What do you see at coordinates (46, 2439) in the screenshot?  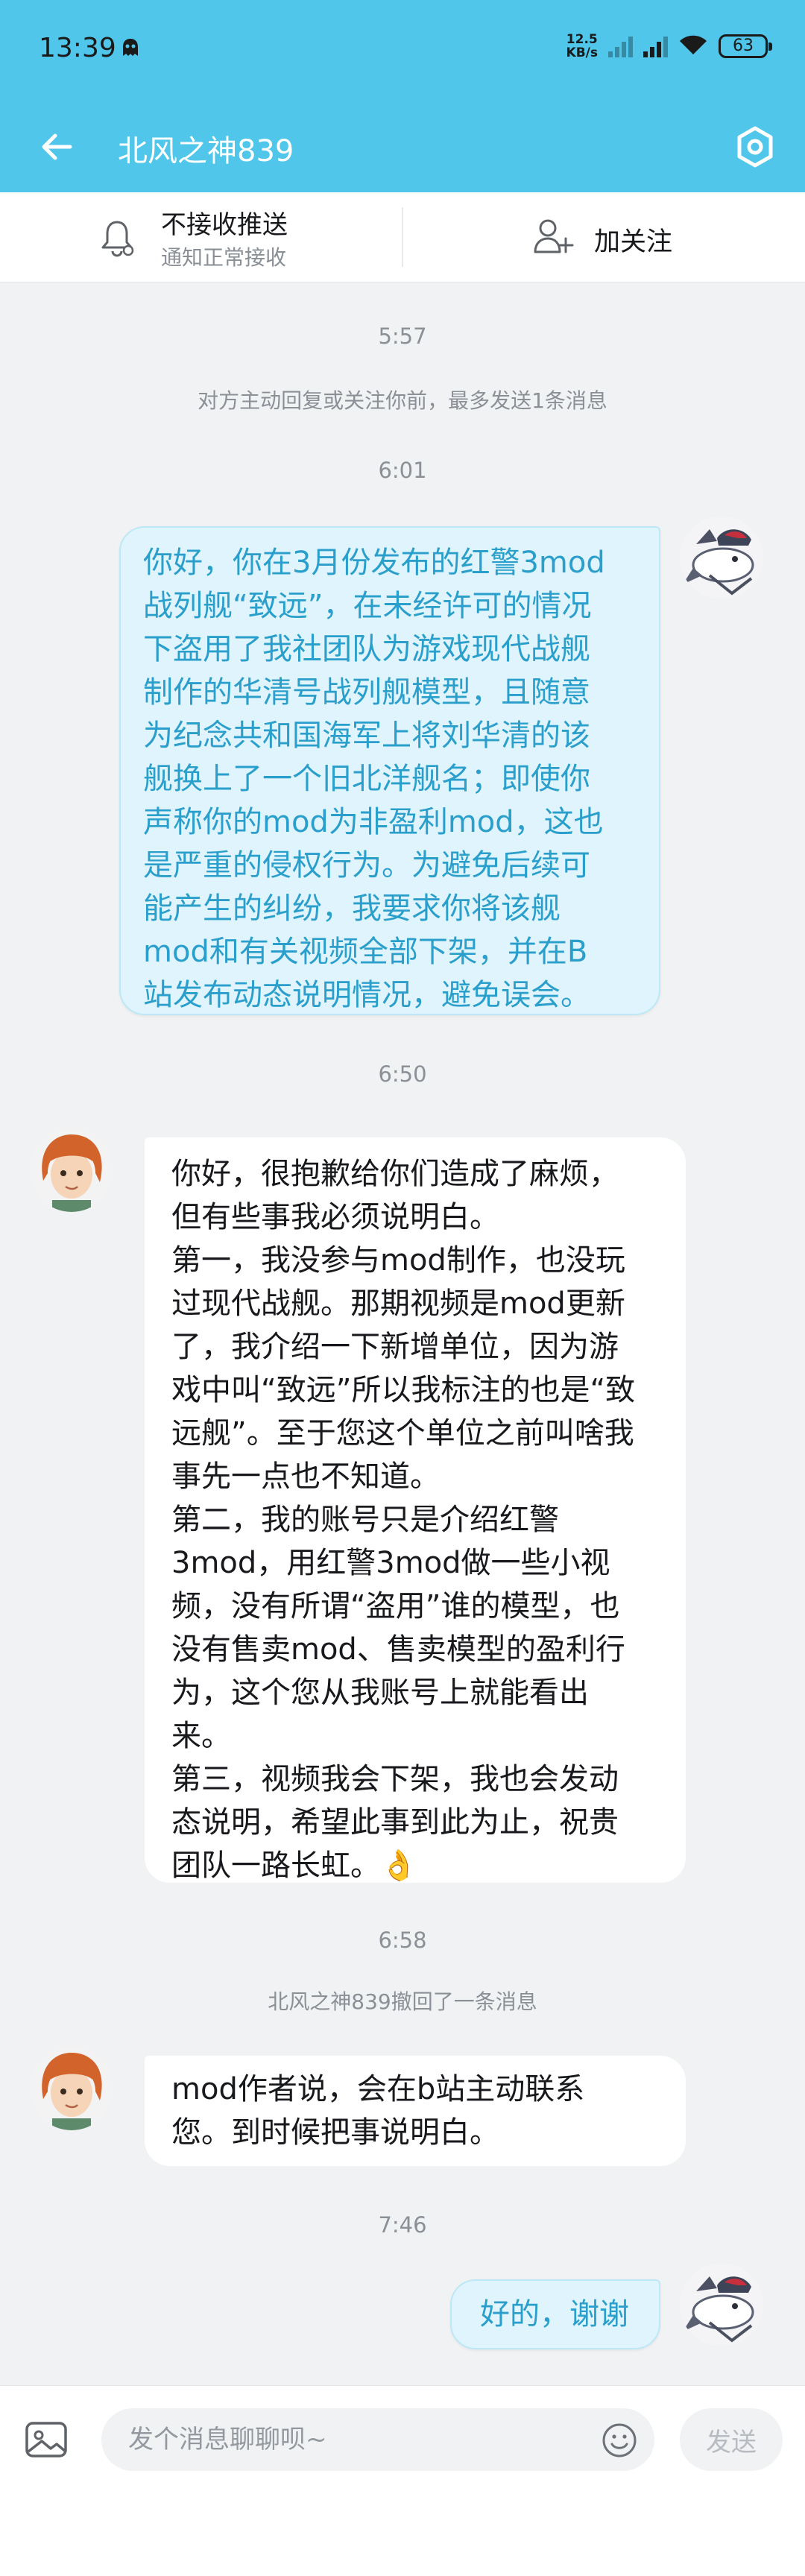 I see `image-icon` at bounding box center [46, 2439].